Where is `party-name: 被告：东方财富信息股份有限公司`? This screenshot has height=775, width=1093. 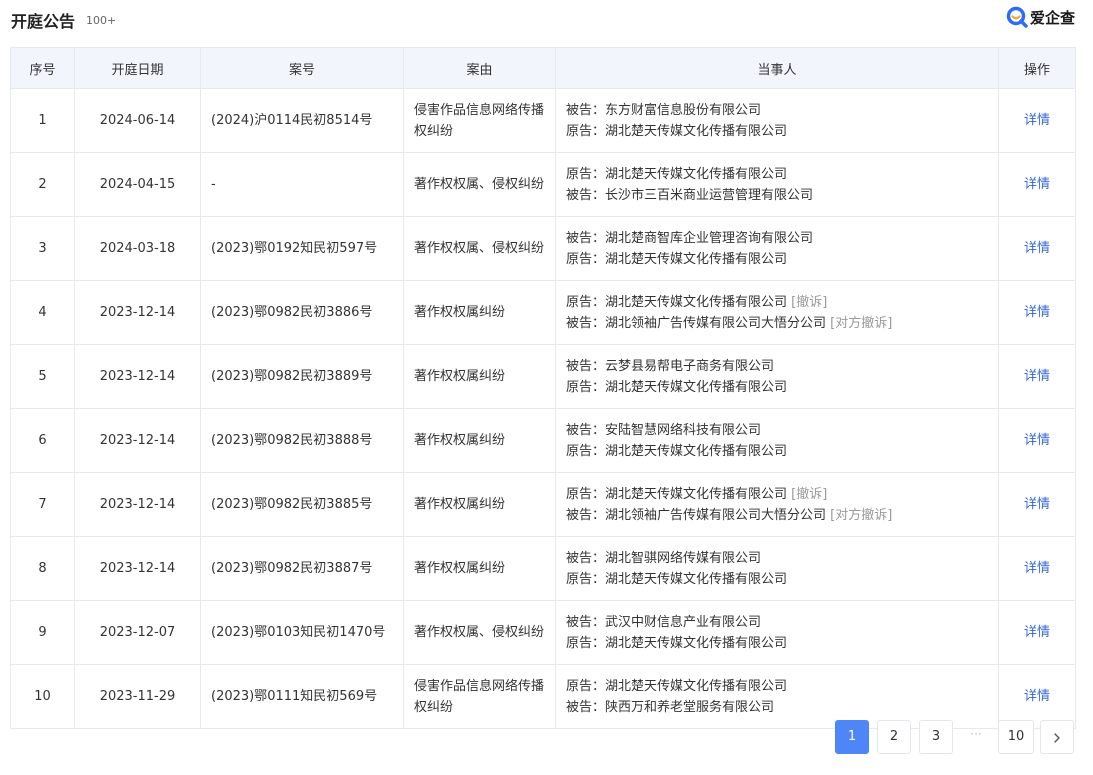 party-name: 被告：东方财富信息股份有限公司 is located at coordinates (663, 110).